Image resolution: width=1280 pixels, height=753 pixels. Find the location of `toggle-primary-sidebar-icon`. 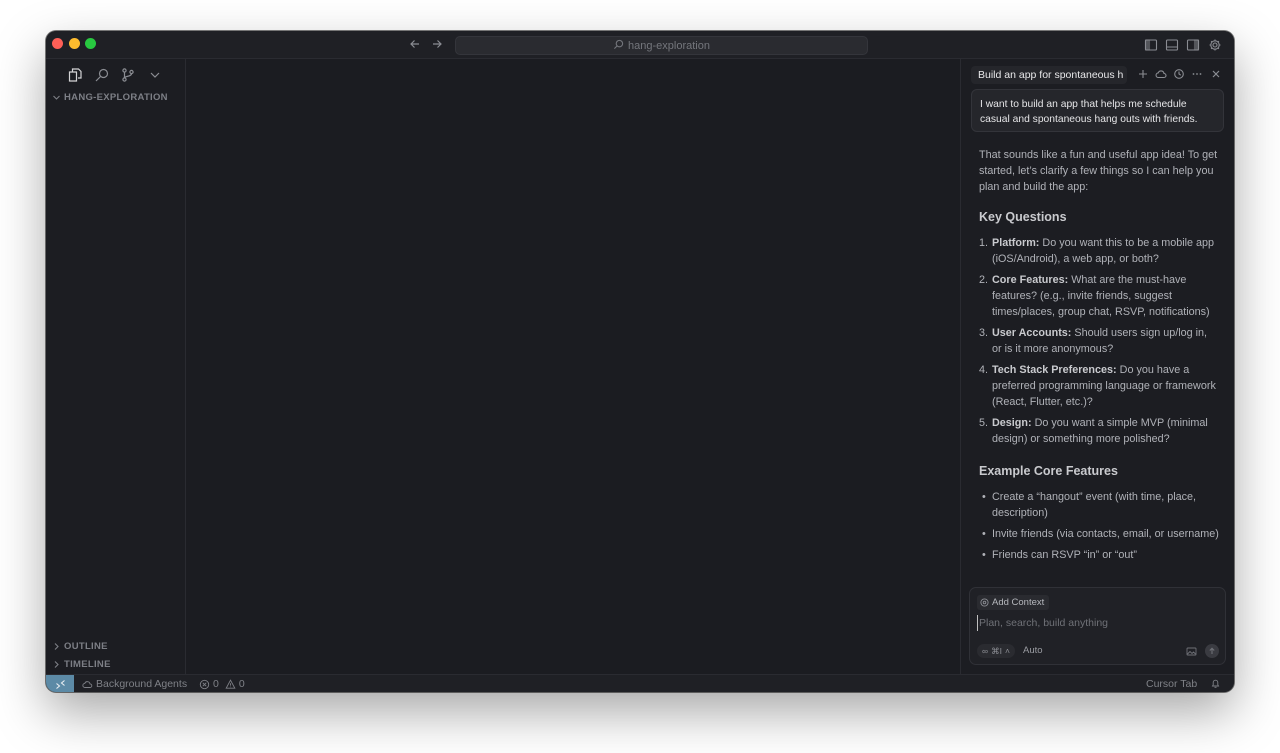

toggle-primary-sidebar-icon is located at coordinates (1151, 45).